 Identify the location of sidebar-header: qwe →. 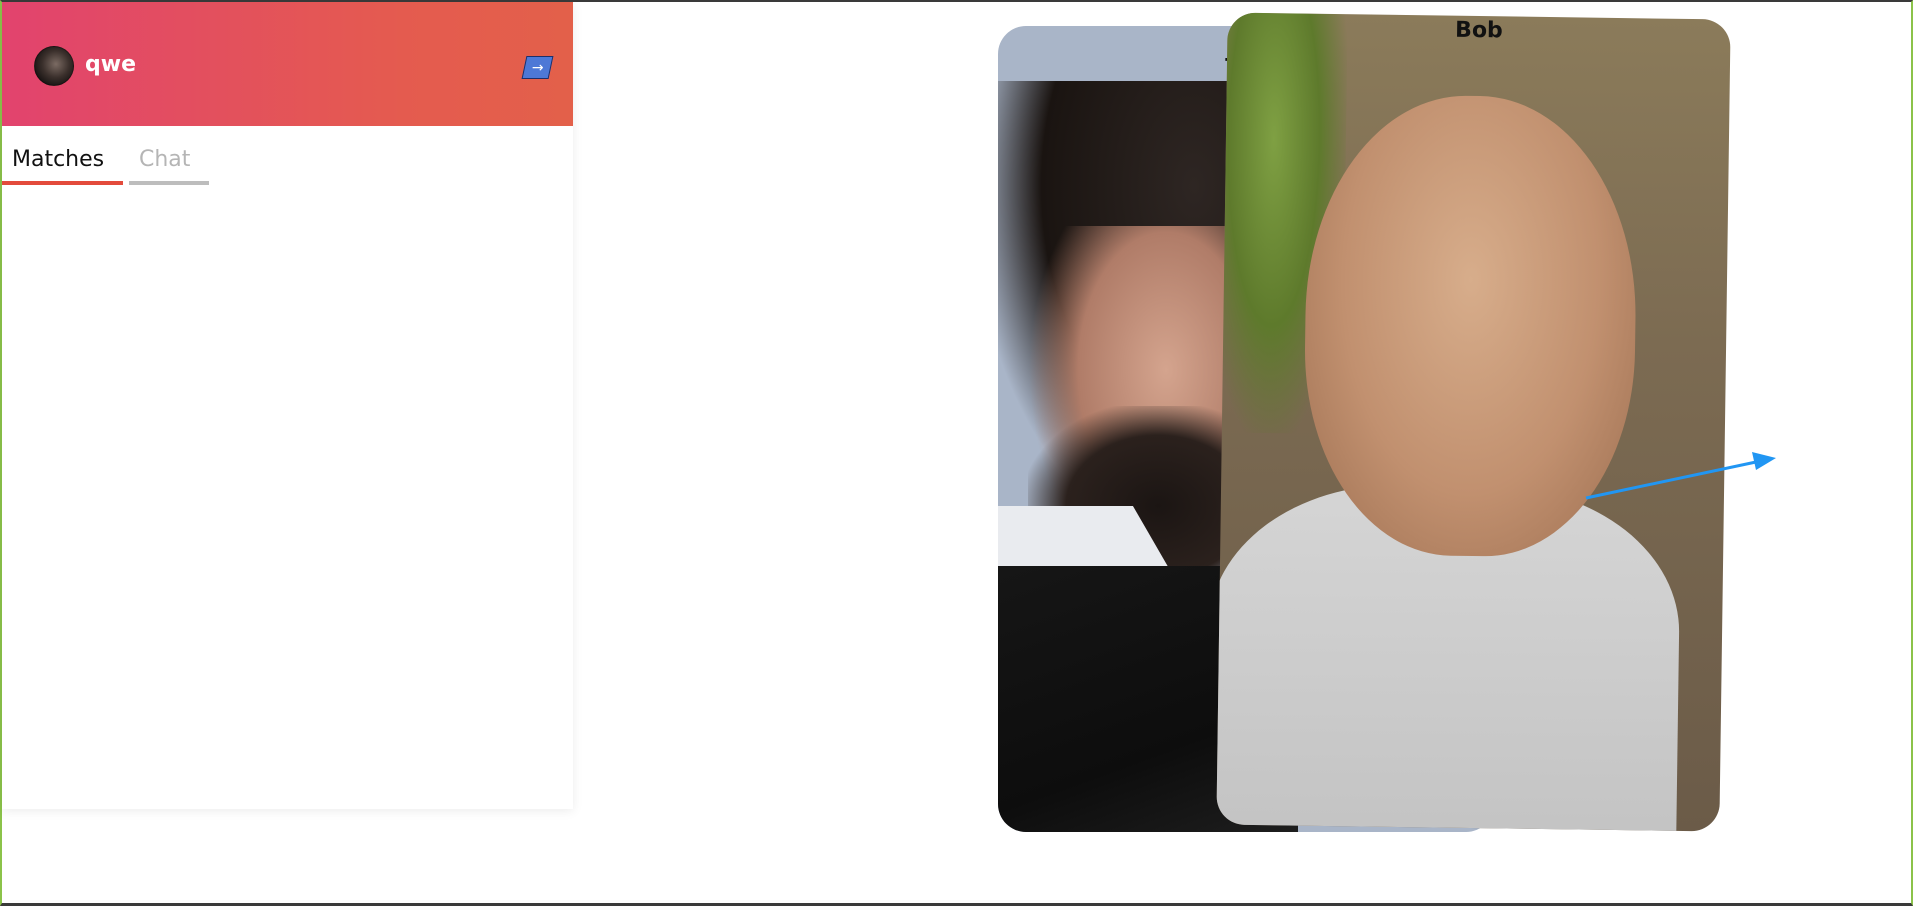
(287, 64).